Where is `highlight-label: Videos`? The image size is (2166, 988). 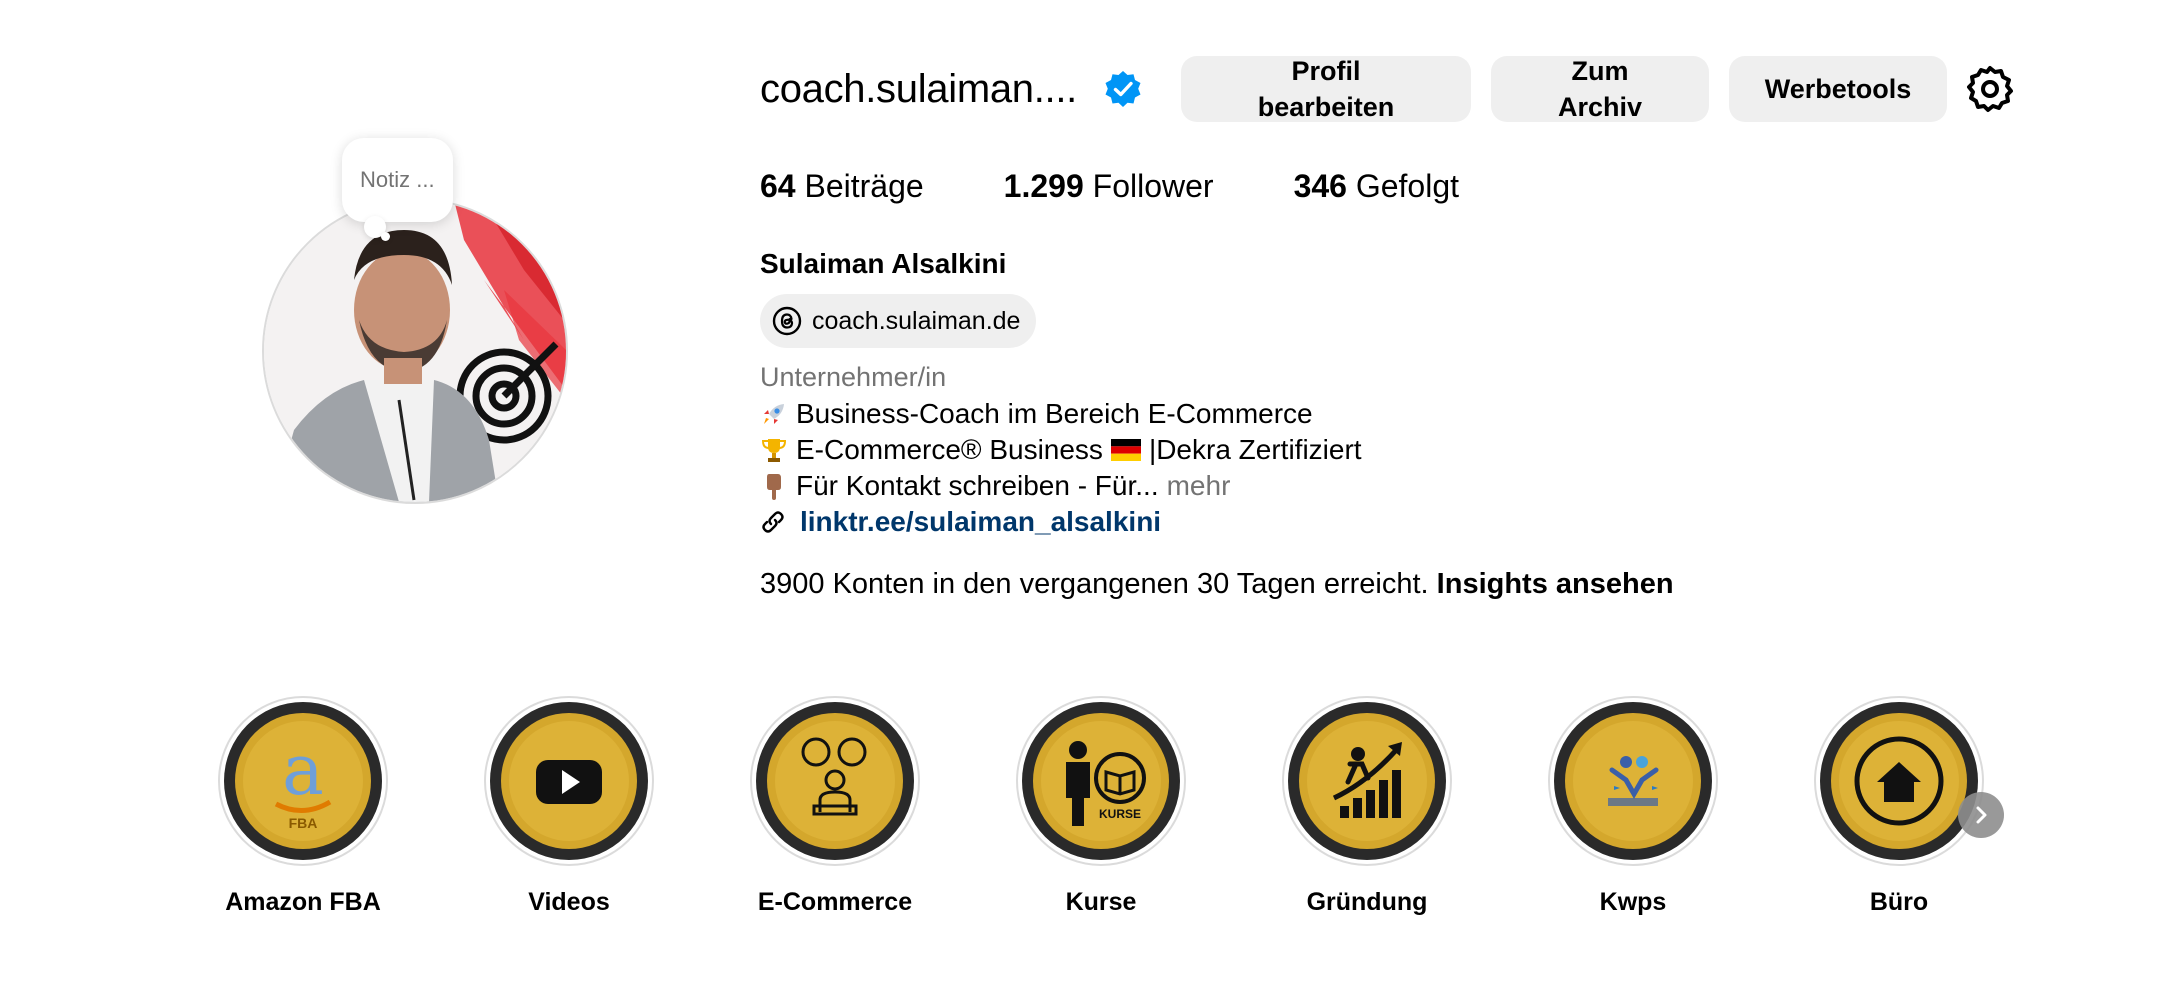
highlight-label: Videos is located at coordinates (569, 902).